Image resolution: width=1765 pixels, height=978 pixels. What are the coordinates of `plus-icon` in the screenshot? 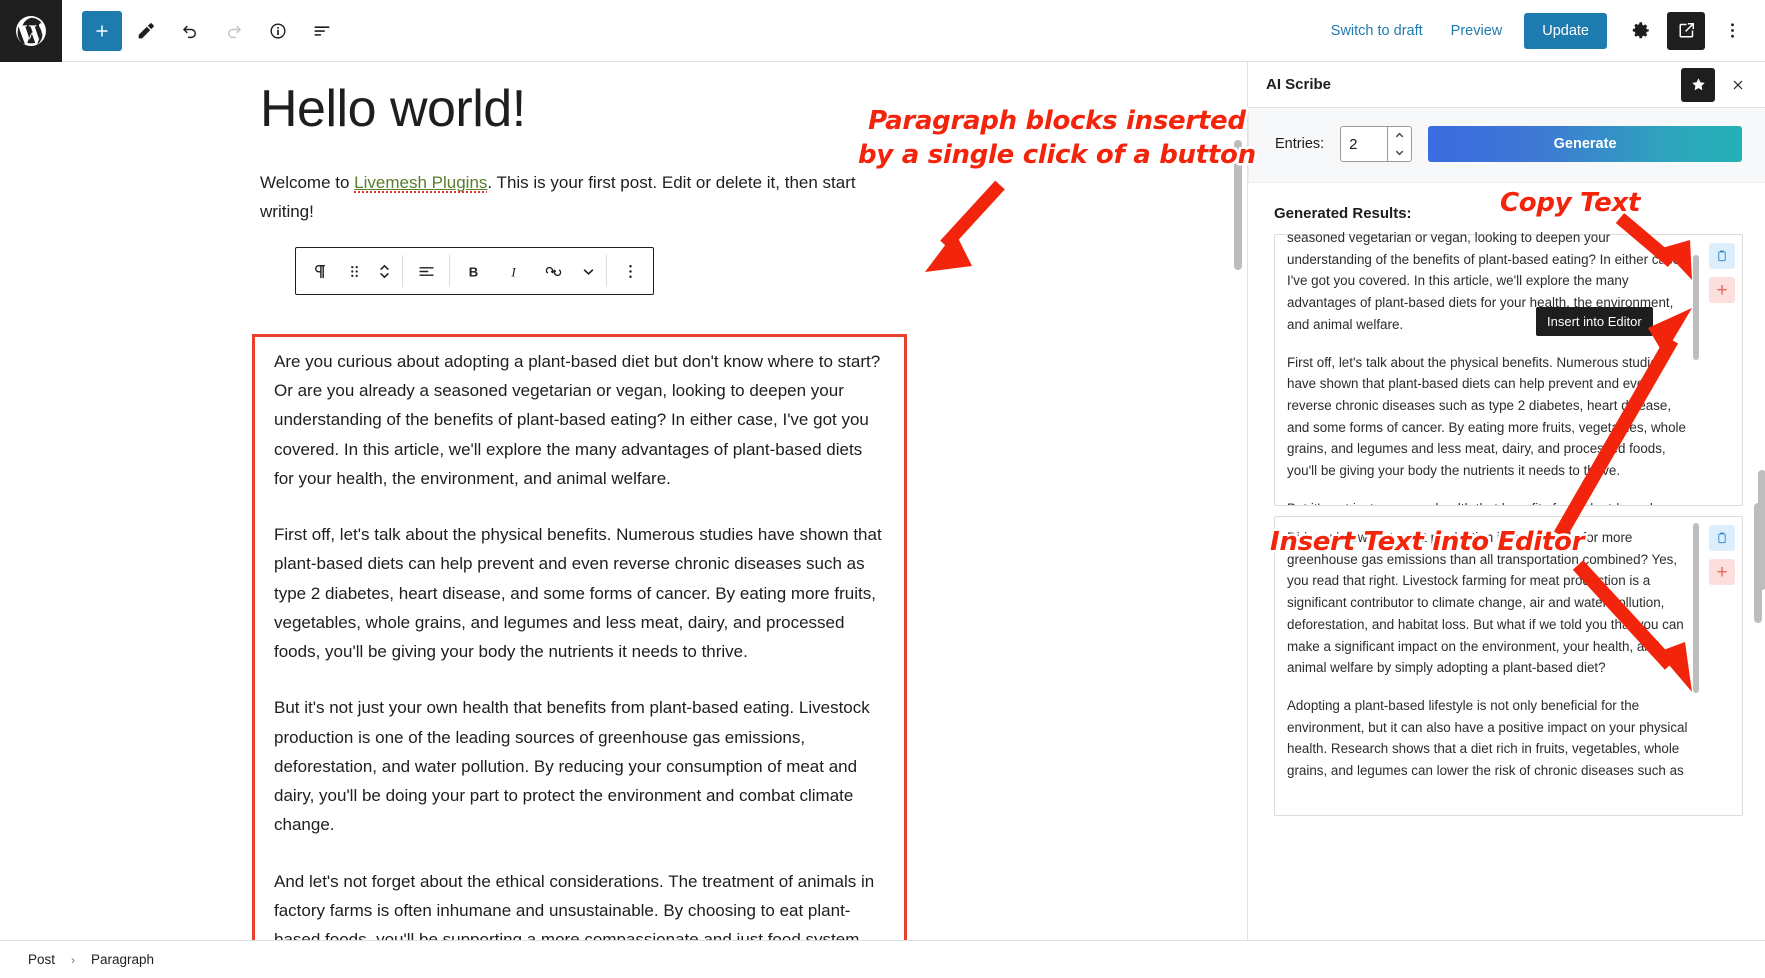 It's located at (102, 30).